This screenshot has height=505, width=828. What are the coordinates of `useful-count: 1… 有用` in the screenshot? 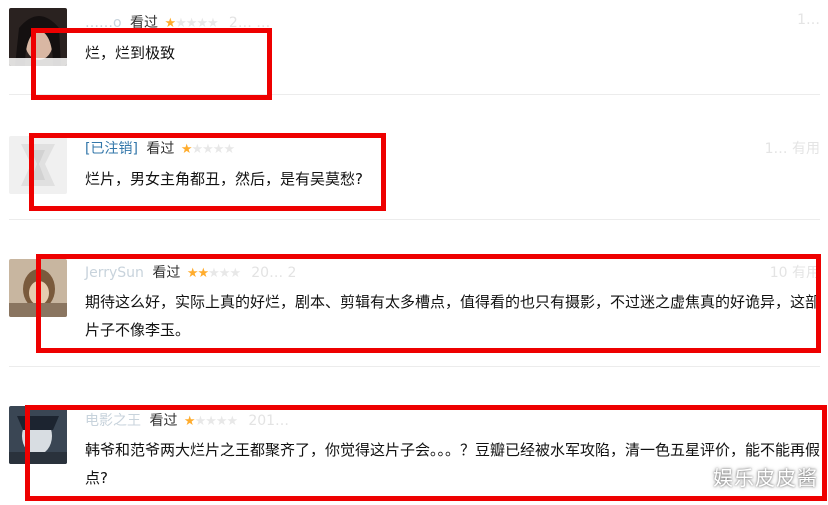 It's located at (792, 148).